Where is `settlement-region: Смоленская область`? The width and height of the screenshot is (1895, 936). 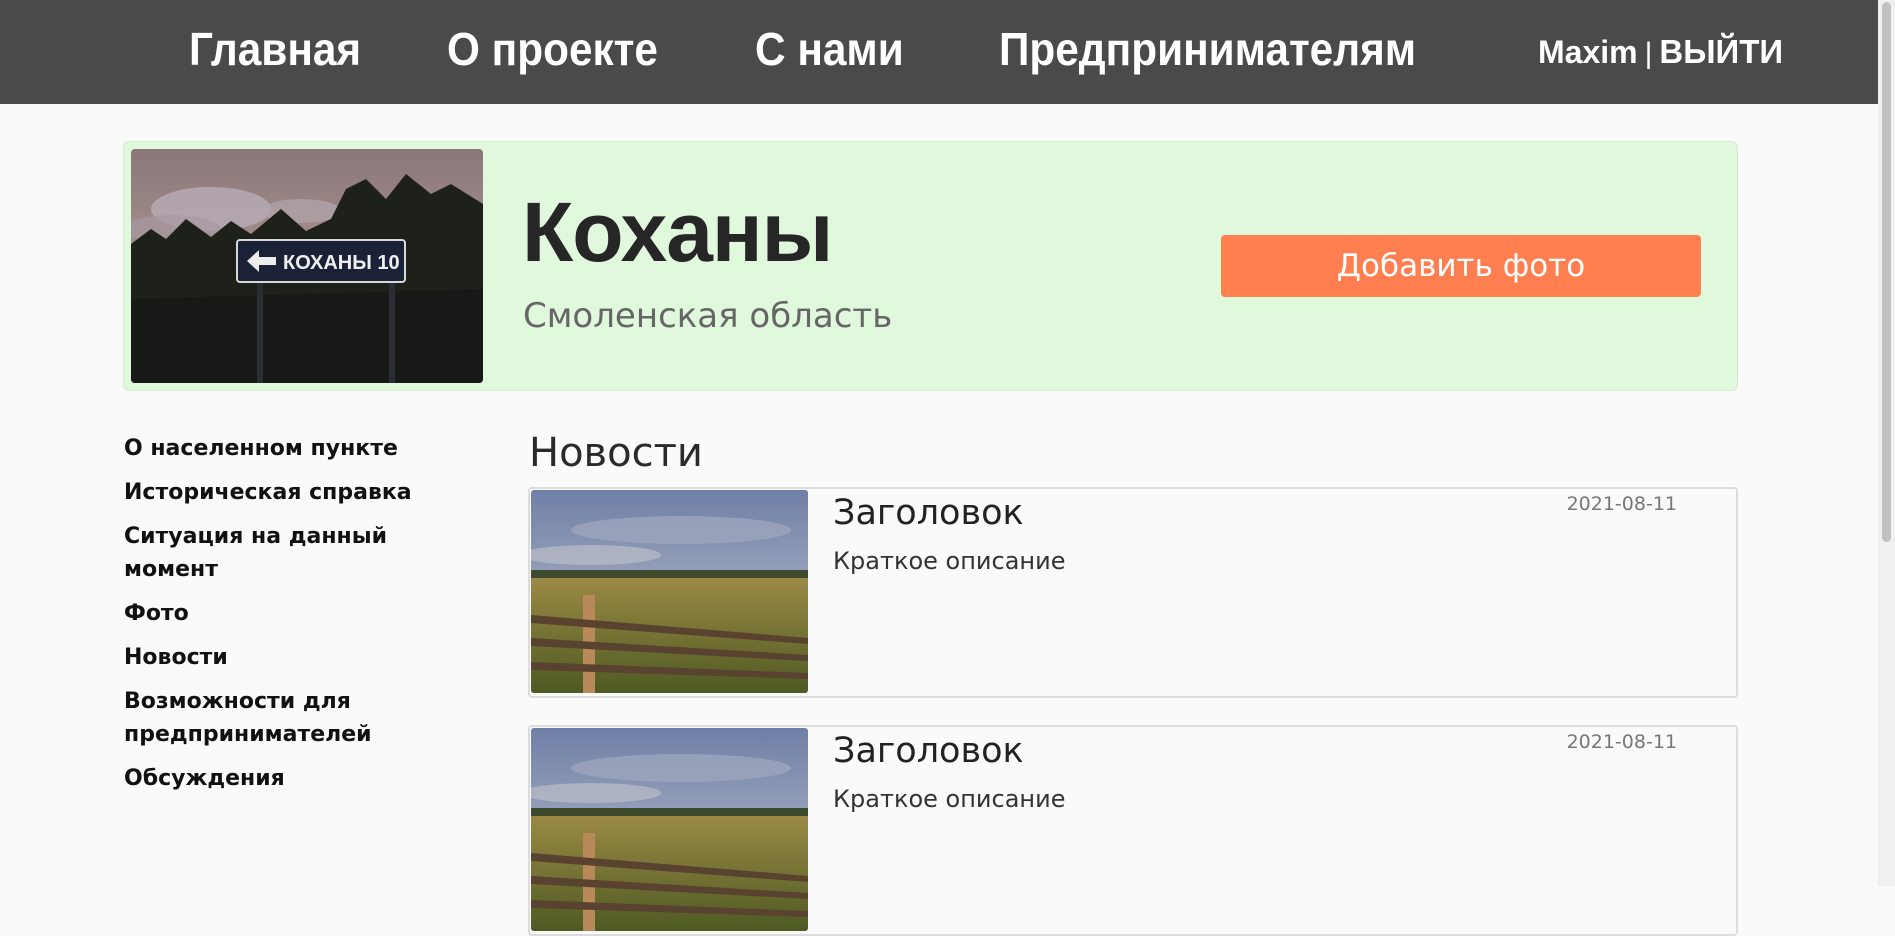
settlement-region: Смоленская область is located at coordinates (708, 316).